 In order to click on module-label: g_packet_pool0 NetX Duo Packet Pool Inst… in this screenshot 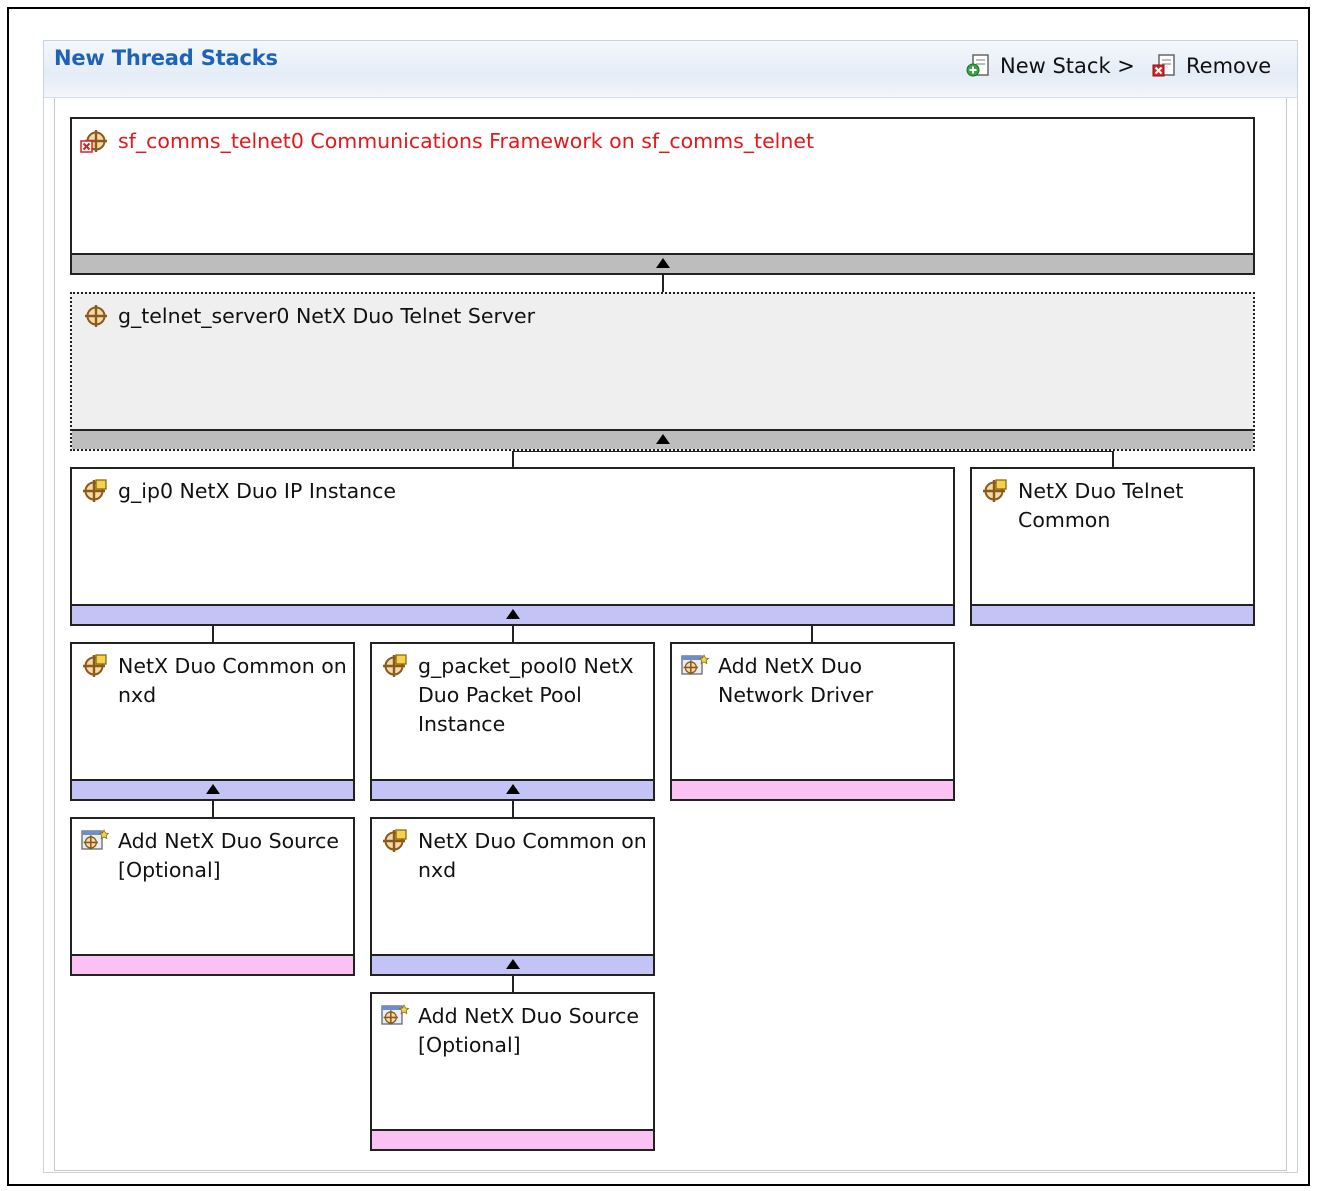, I will do `click(526, 695)`.